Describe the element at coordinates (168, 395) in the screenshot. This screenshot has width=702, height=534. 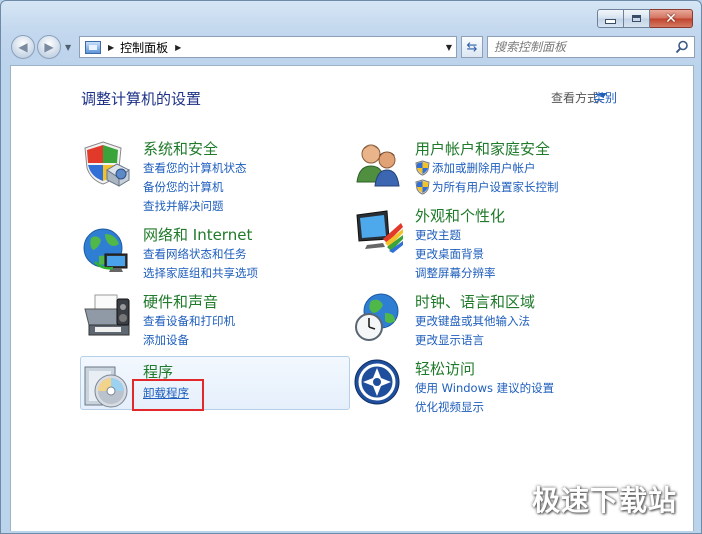
I see `uninstall-highlight-box` at that location.